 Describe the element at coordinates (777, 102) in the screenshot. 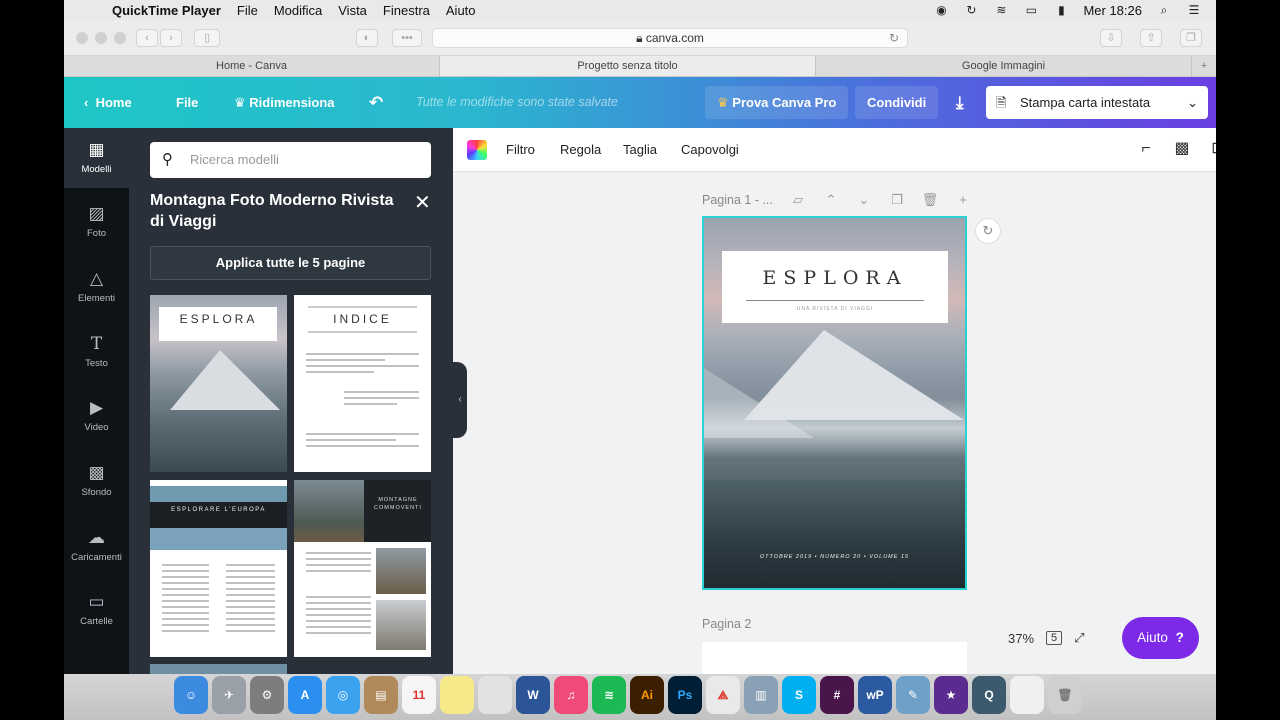

I see `try-pro-button: ♛ Prova Canva Pro` at that location.